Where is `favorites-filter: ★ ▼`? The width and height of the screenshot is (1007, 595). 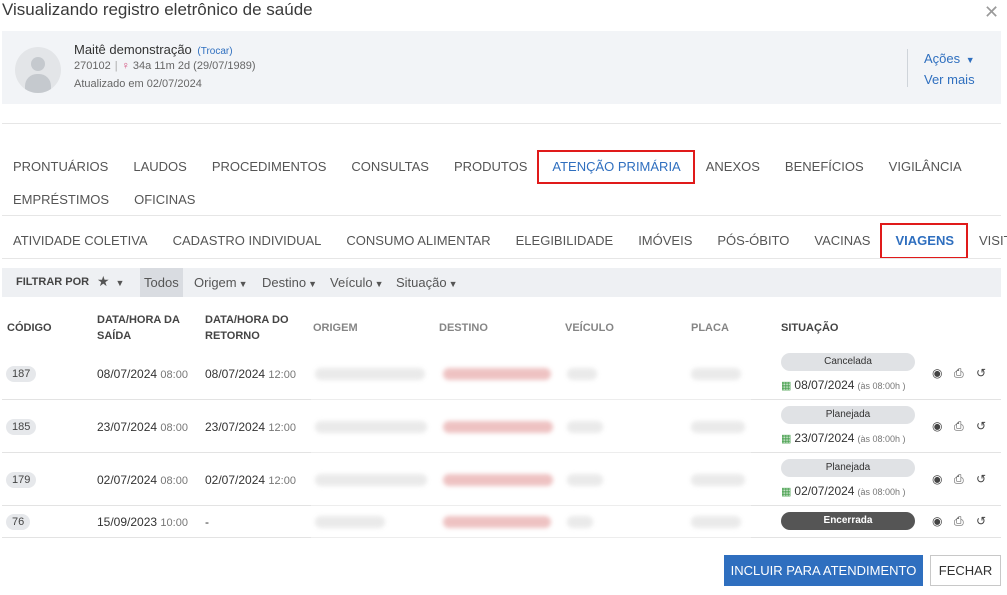
favorites-filter: ★ ▼ is located at coordinates (110, 281).